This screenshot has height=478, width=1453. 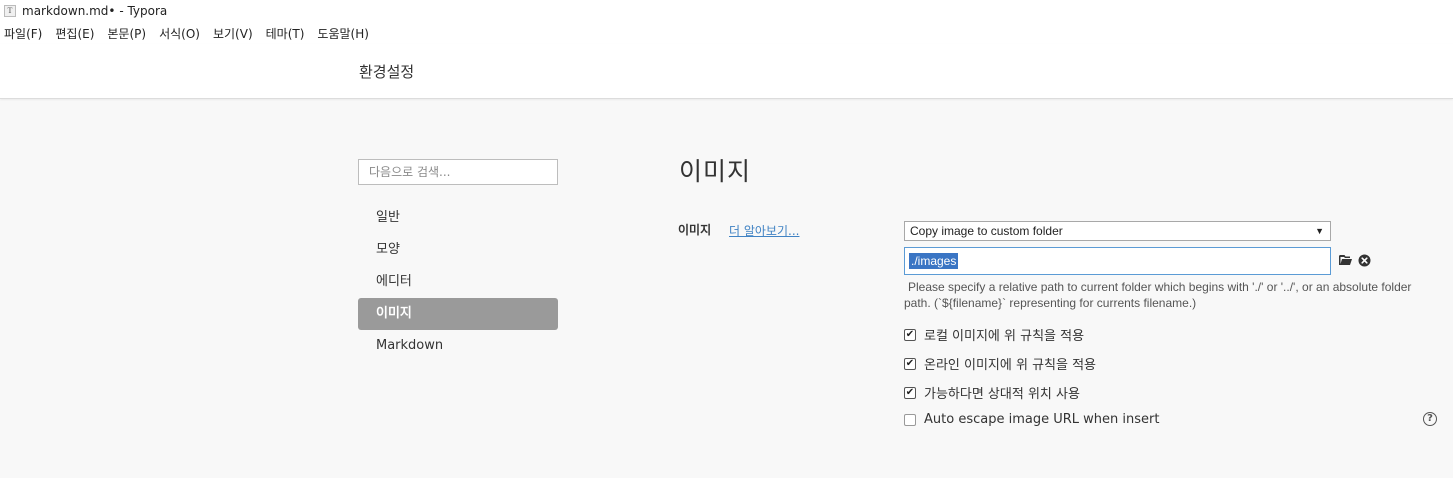 I want to click on menu-themes: 테마(T), so click(x=285, y=33).